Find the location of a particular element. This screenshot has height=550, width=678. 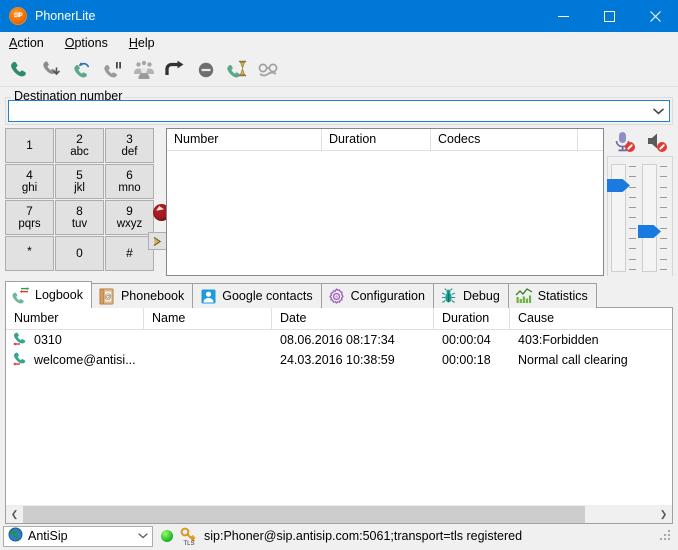

key-digit: 3 is located at coordinates (129, 138).